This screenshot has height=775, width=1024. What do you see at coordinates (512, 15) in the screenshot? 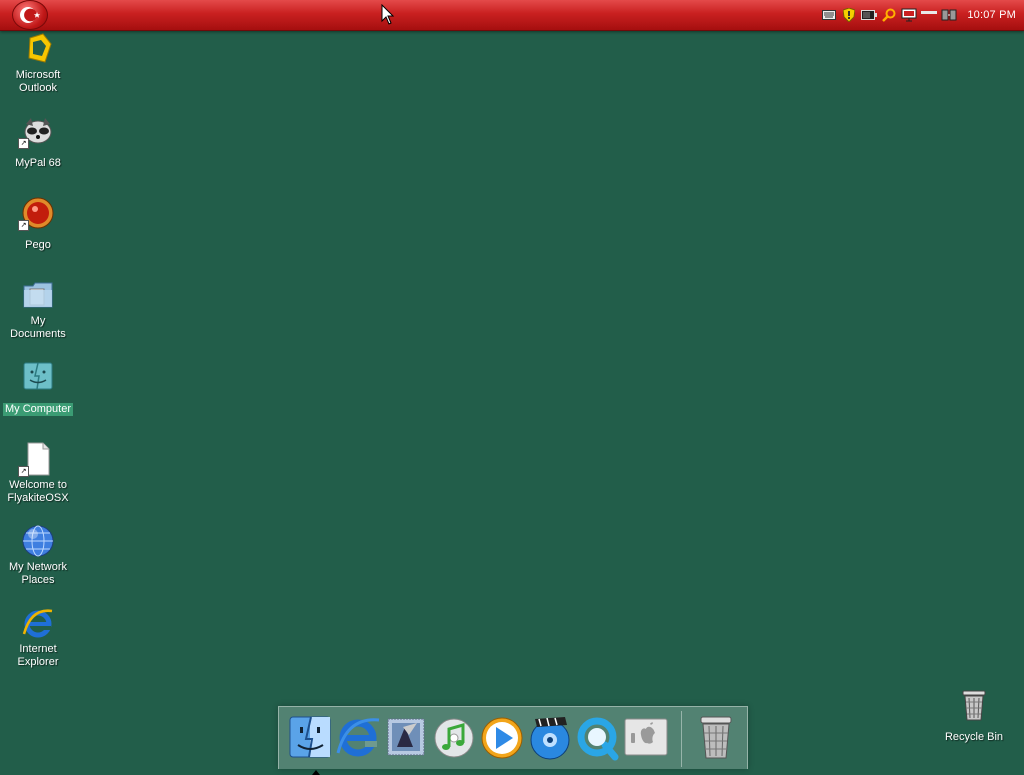
I see `menu-bar: 10:07 PM` at bounding box center [512, 15].